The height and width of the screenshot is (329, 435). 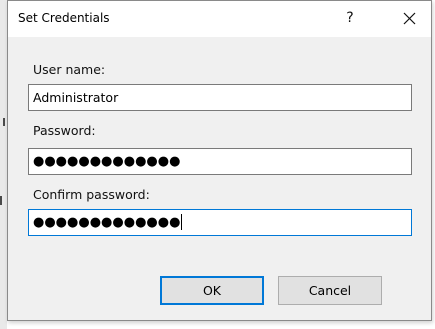 I want to click on ok-button: OK, so click(x=212, y=290).